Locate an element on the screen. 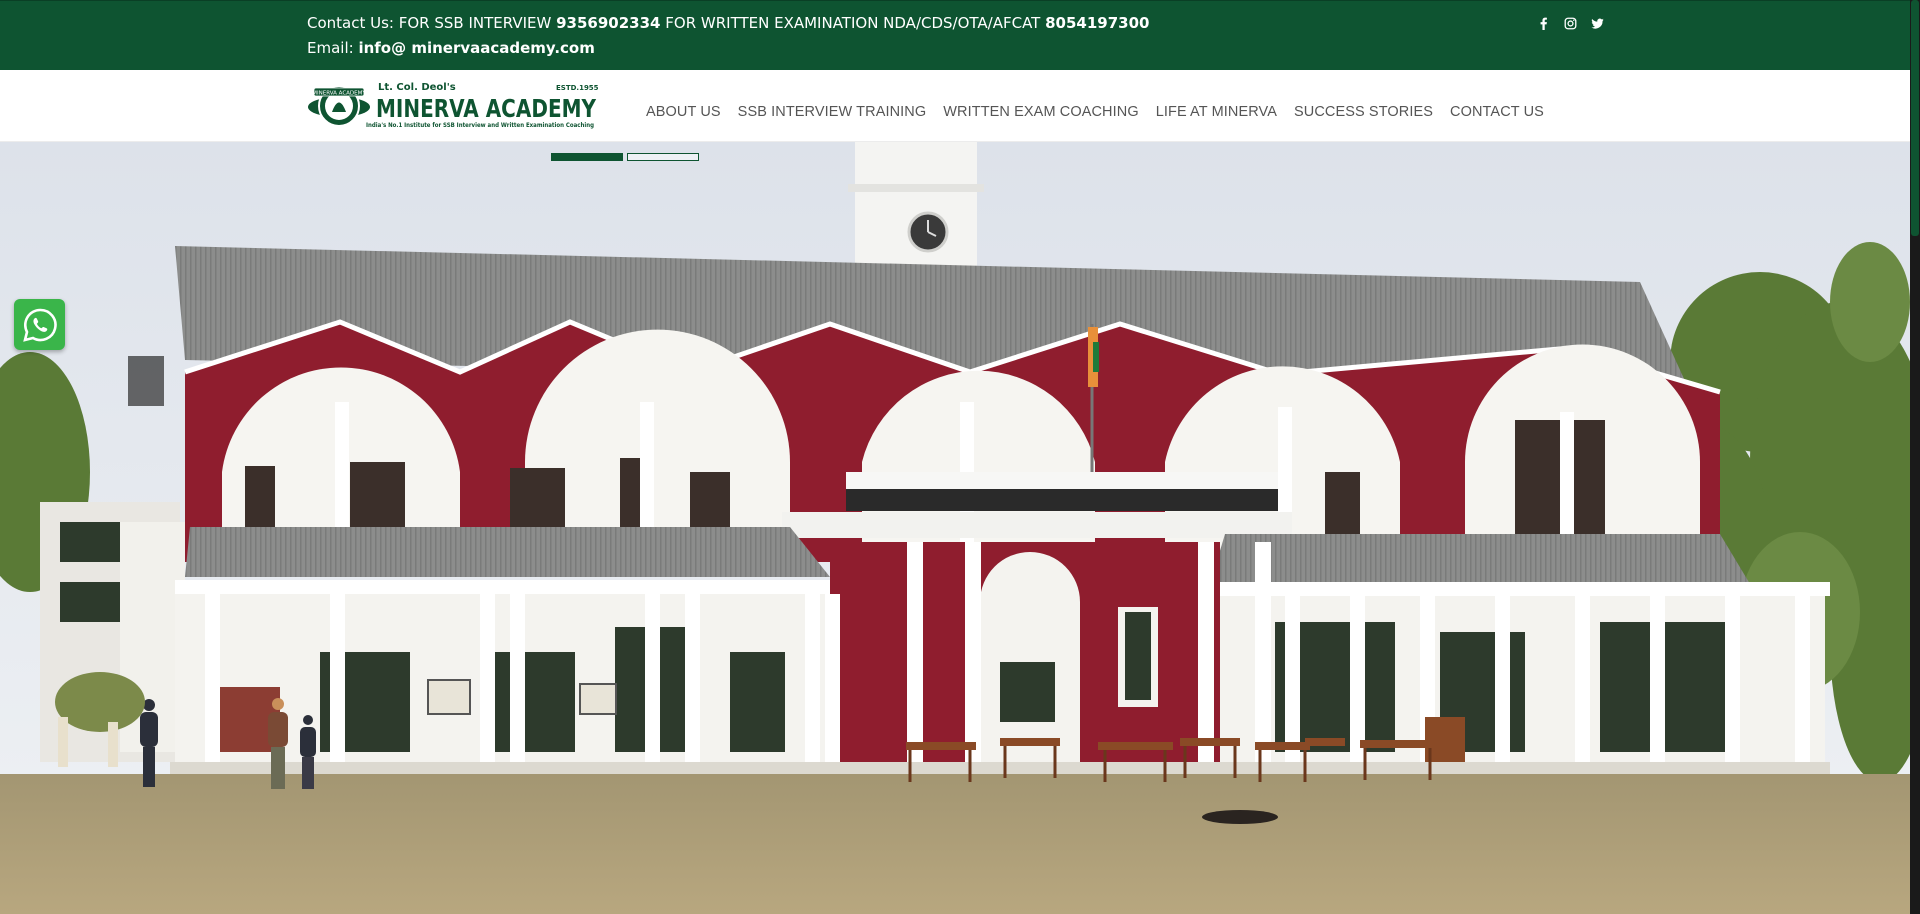 This screenshot has width=1920, height=914. whatsapp-icon is located at coordinates (39, 325).